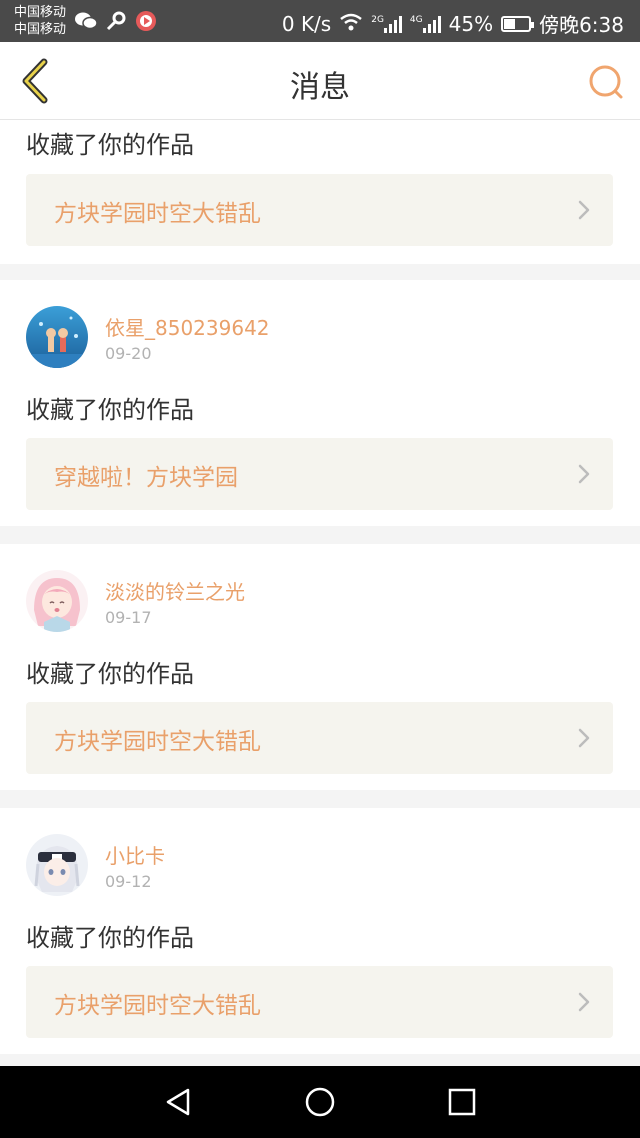 The height and width of the screenshot is (1138, 640). What do you see at coordinates (146, 478) in the screenshot?
I see `work-title: 穿越啦！方块学园` at bounding box center [146, 478].